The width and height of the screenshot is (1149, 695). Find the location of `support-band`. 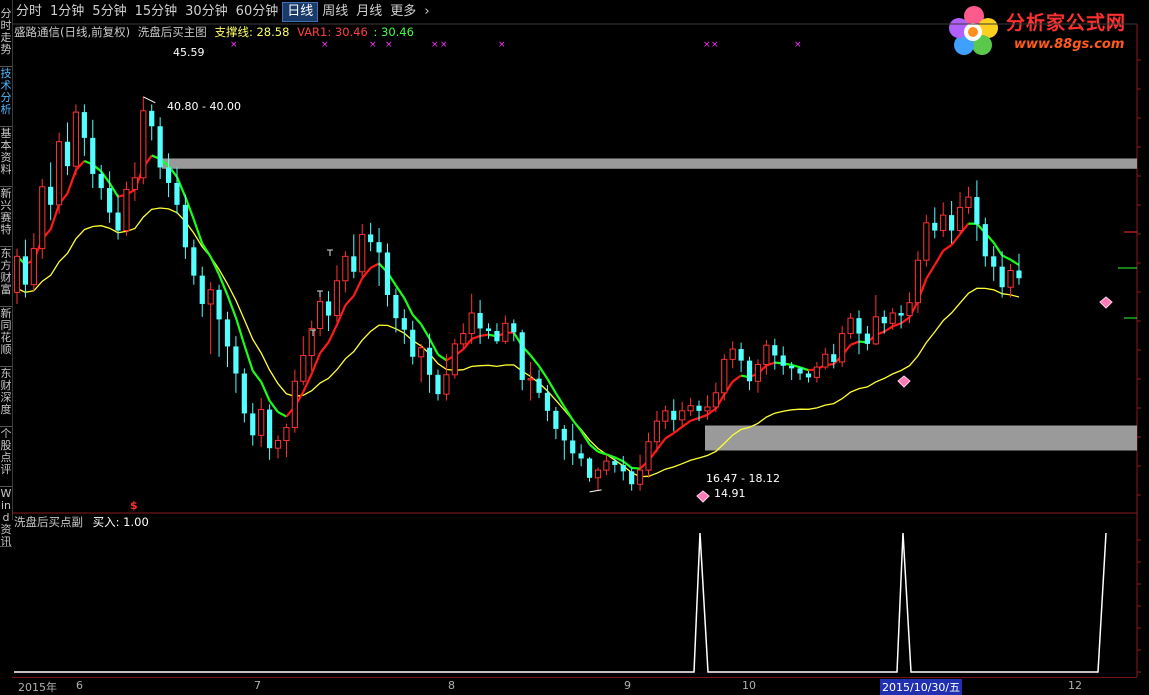

support-band is located at coordinates (921, 438).